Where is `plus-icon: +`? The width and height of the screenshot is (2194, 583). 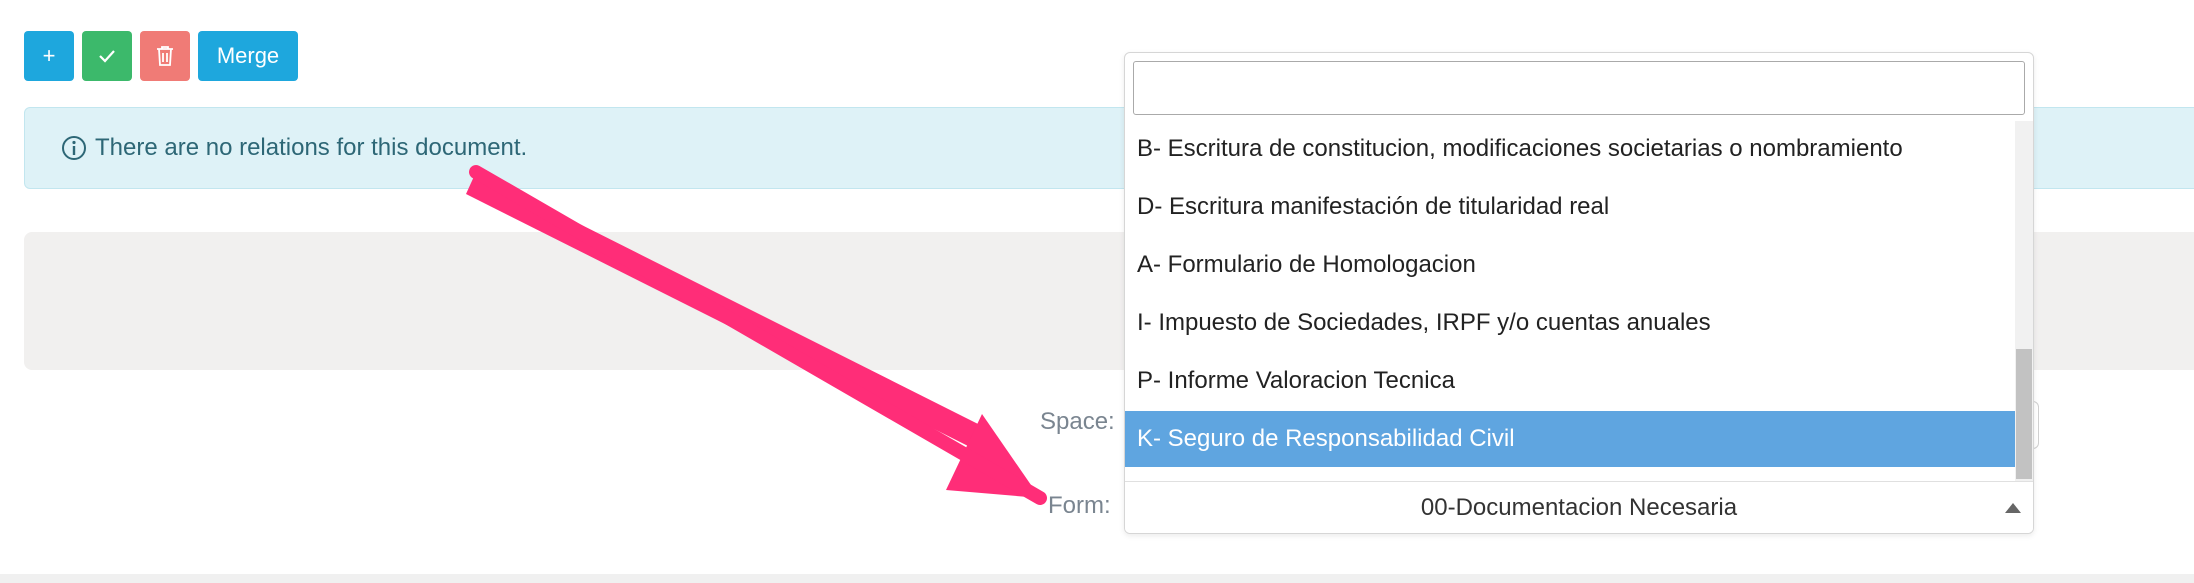 plus-icon: + is located at coordinates (49, 55).